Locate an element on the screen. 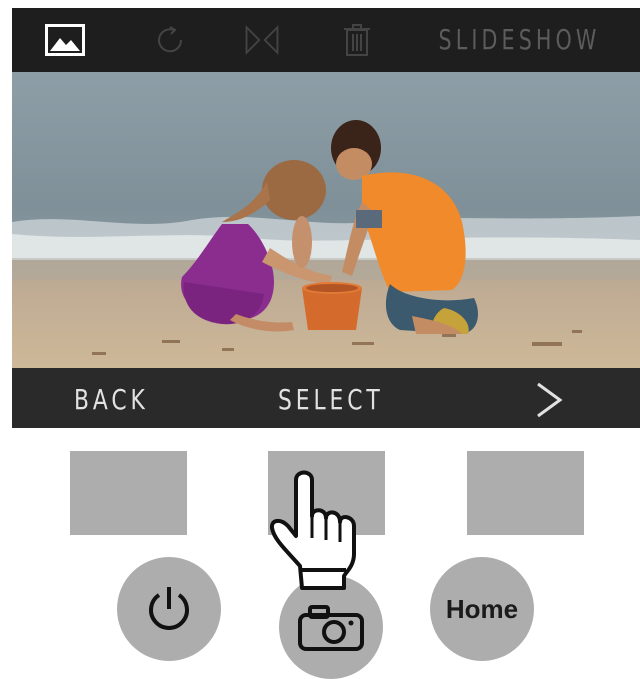 The image size is (640, 679). bottom-softkey-bar: BACK SELECT is located at coordinates (326, 398).